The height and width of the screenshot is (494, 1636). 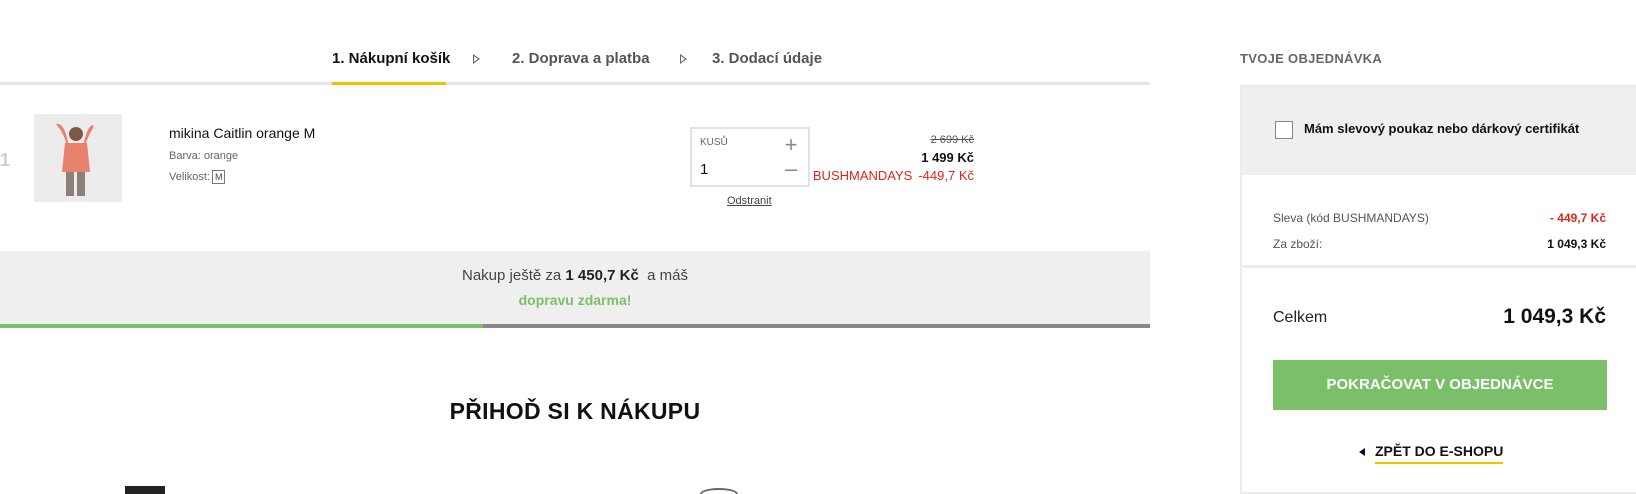 I want to click on step-cart: 1. Nákupní košík, so click(x=391, y=58).